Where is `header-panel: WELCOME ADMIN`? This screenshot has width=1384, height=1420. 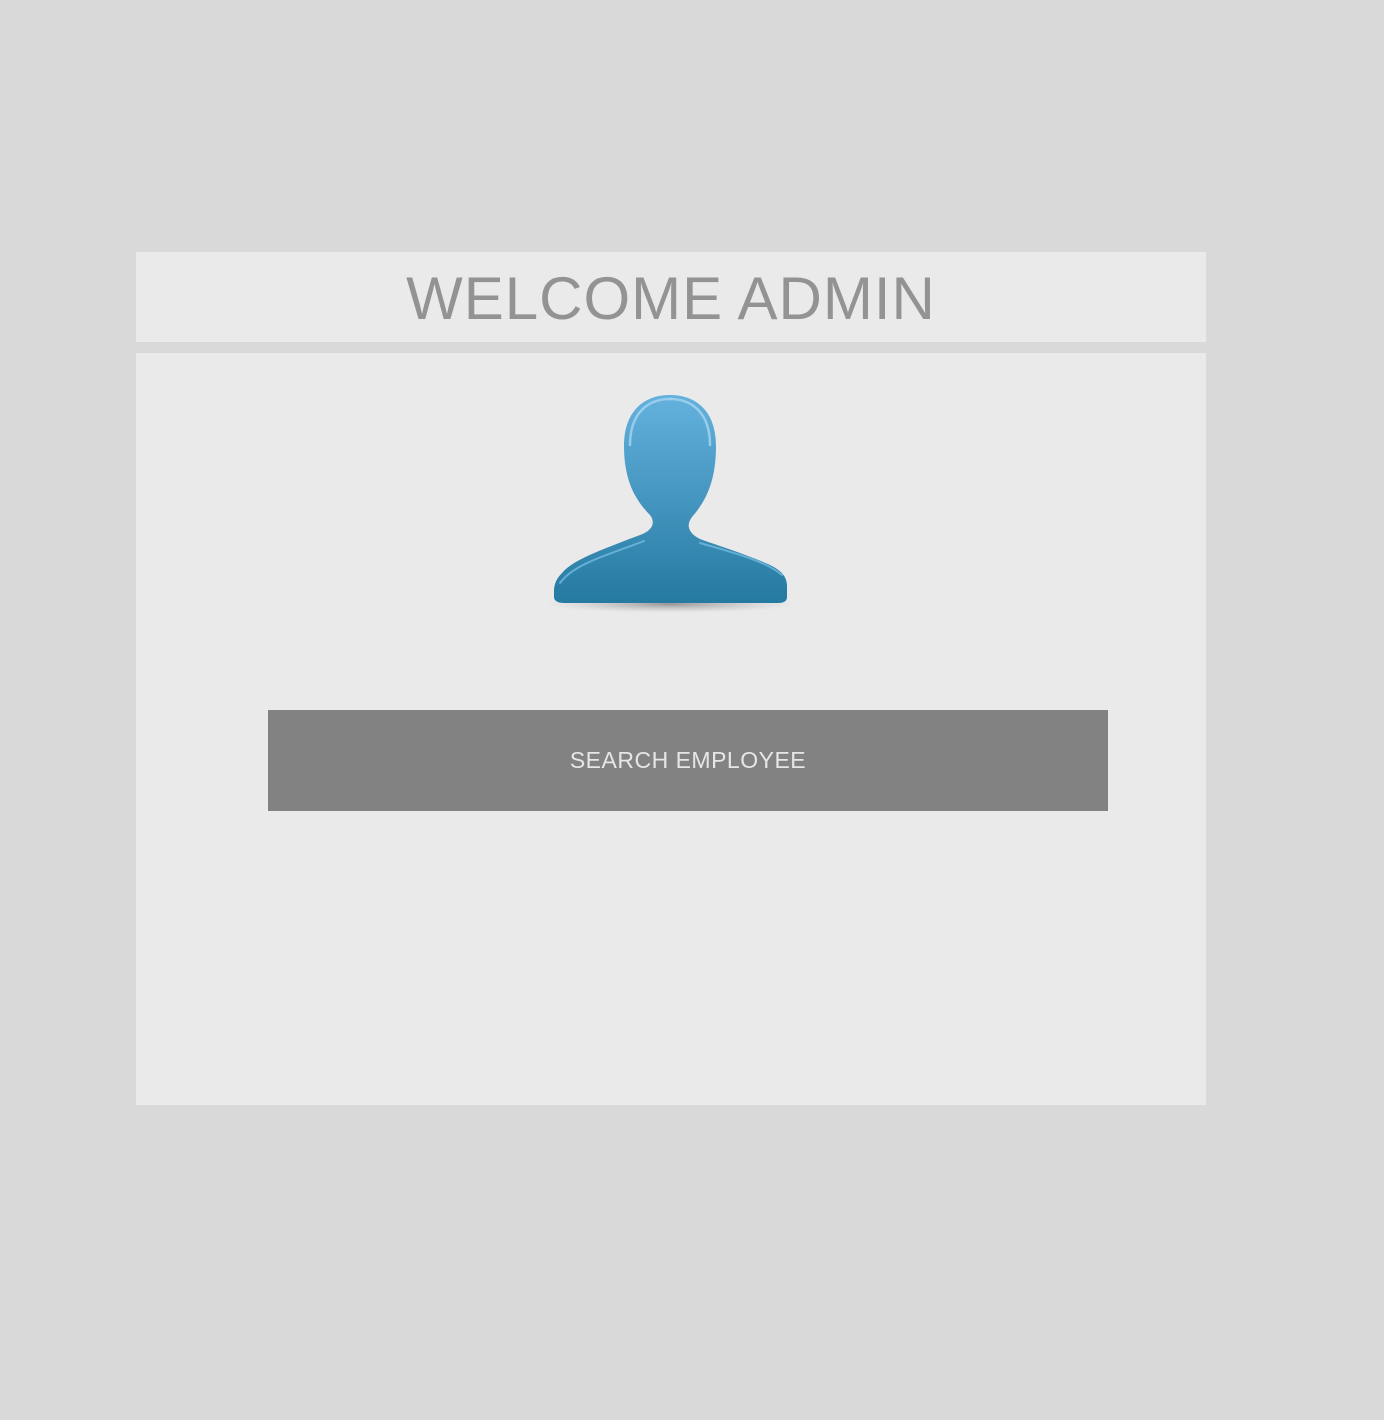 header-panel: WELCOME ADMIN is located at coordinates (671, 297).